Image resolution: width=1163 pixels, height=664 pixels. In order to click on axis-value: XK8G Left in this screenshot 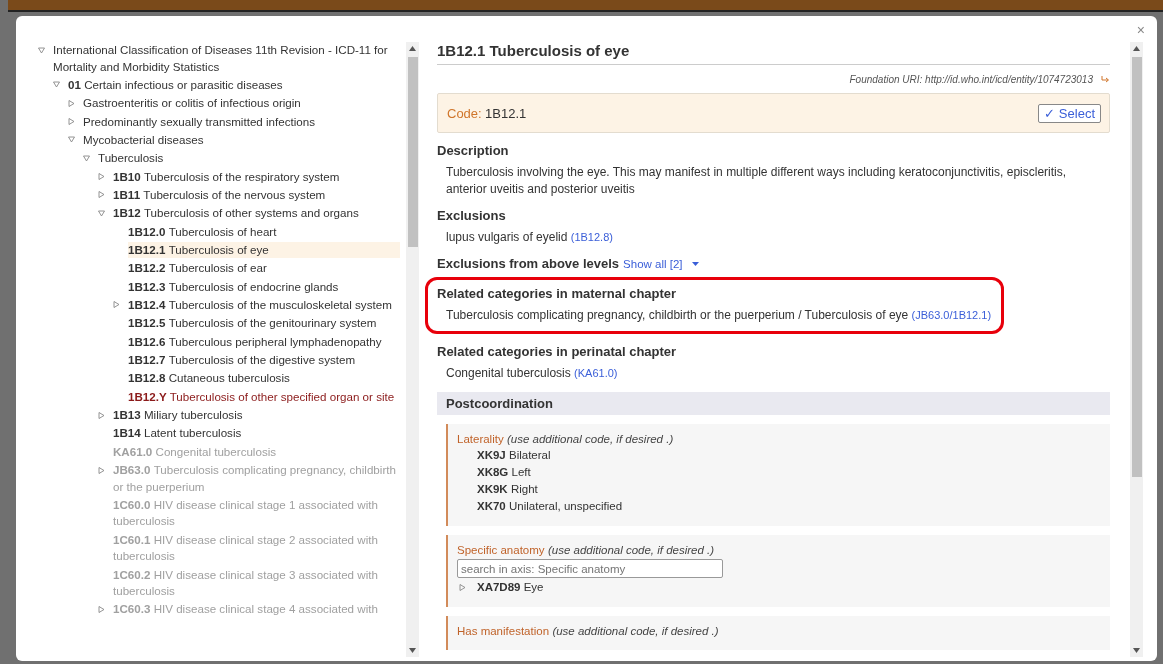, I will do `click(504, 472)`.